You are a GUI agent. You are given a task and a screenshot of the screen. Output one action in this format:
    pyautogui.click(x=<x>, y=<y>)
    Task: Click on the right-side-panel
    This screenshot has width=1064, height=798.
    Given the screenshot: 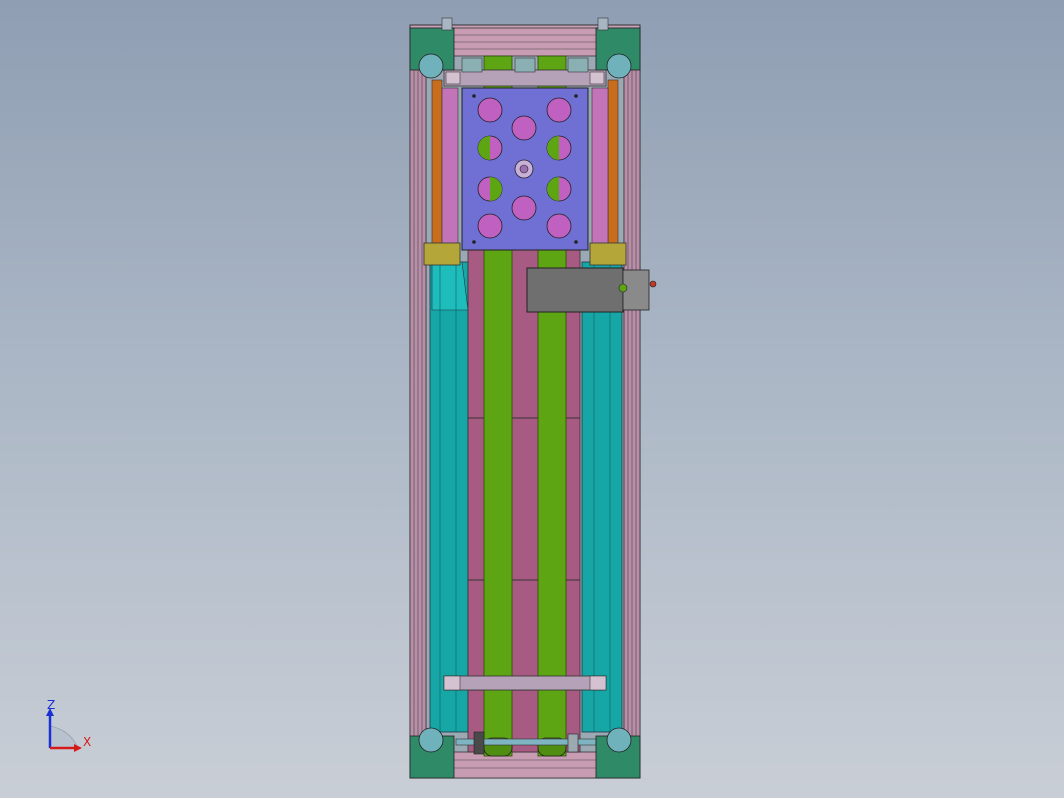 What is the action you would take?
    pyautogui.click(x=602, y=497)
    